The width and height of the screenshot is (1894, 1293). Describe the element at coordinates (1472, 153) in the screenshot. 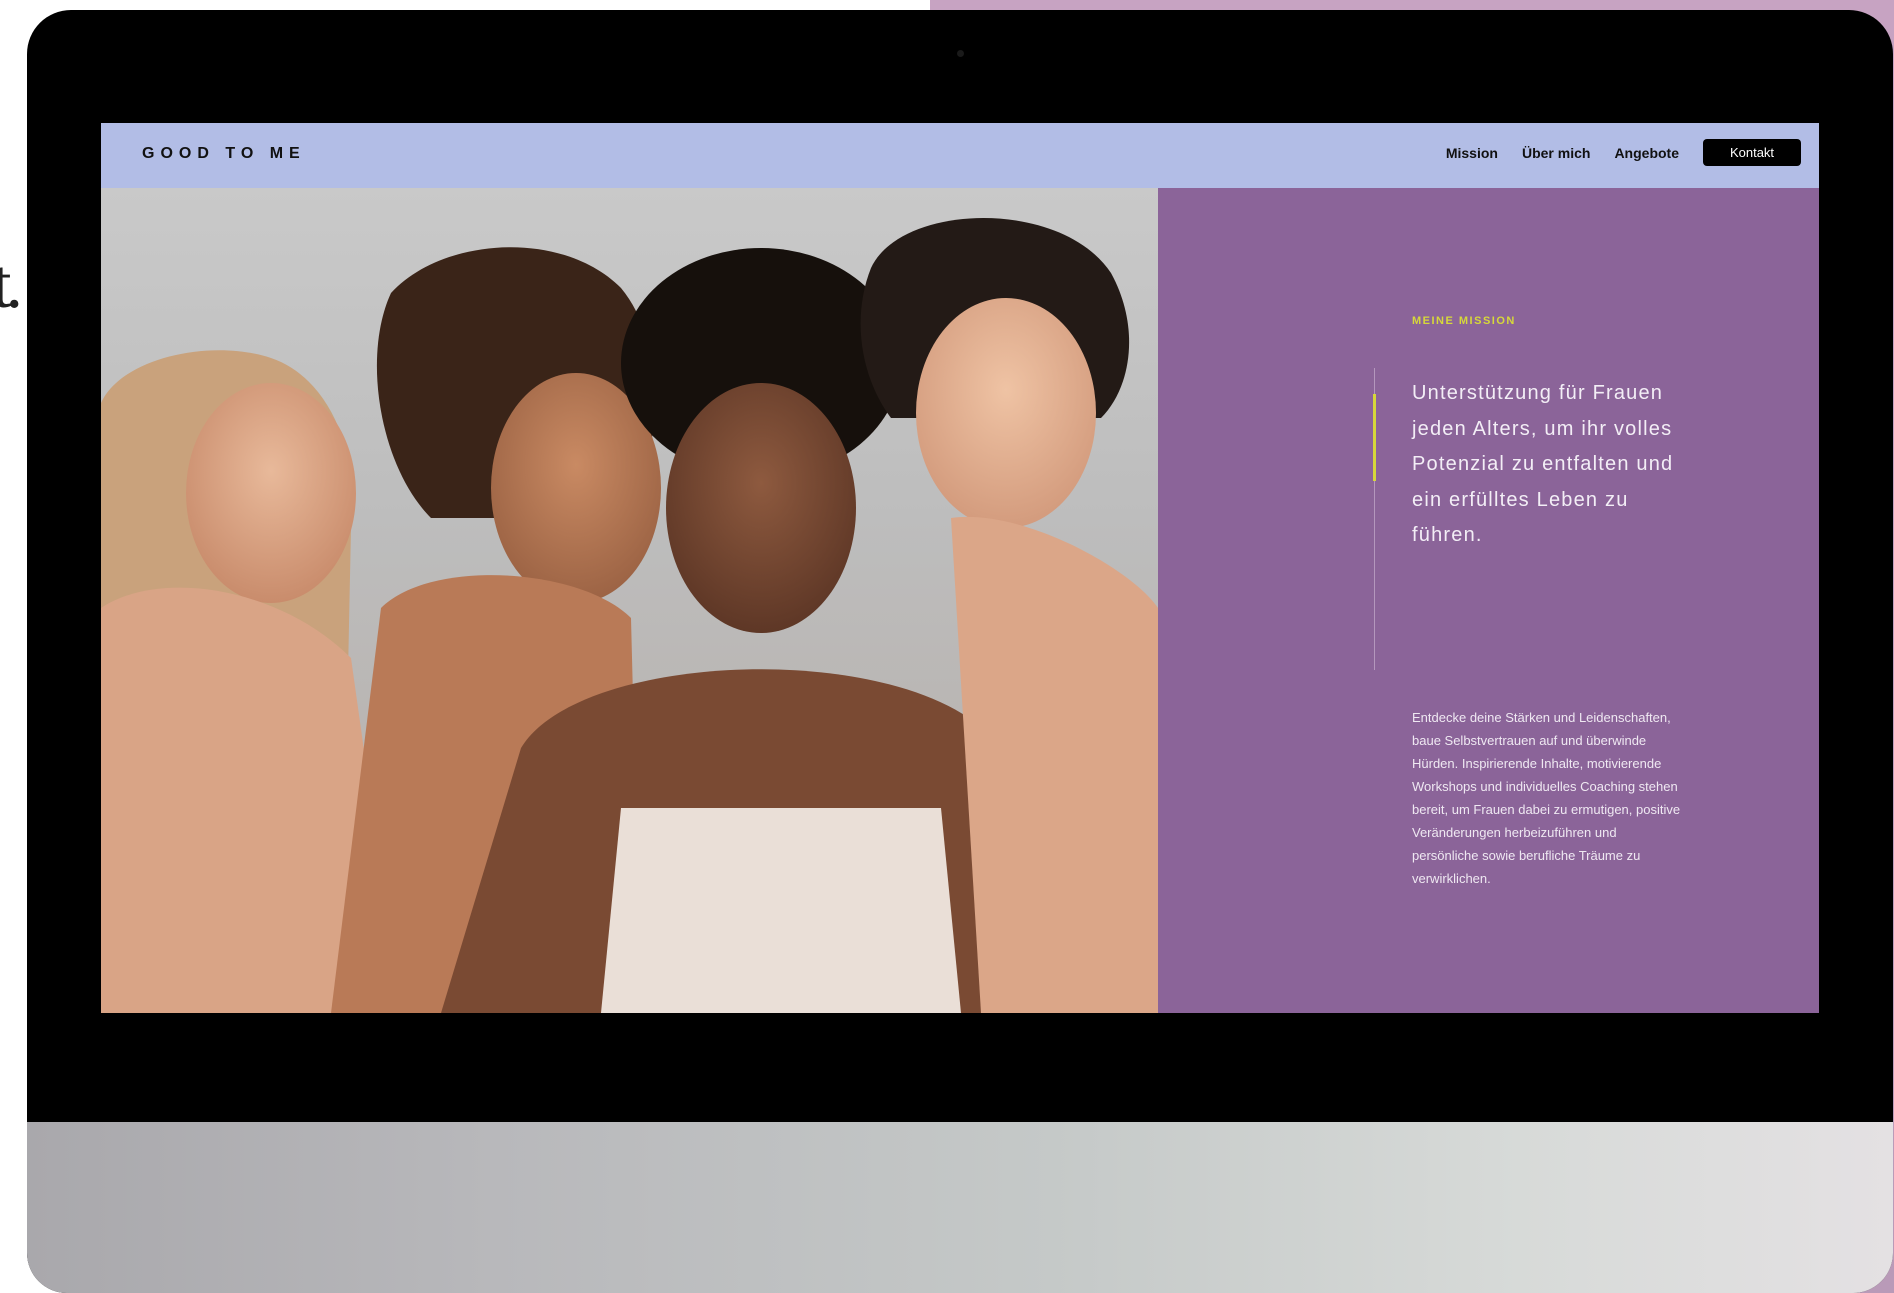

I see `nav-link-mission: Mission` at that location.